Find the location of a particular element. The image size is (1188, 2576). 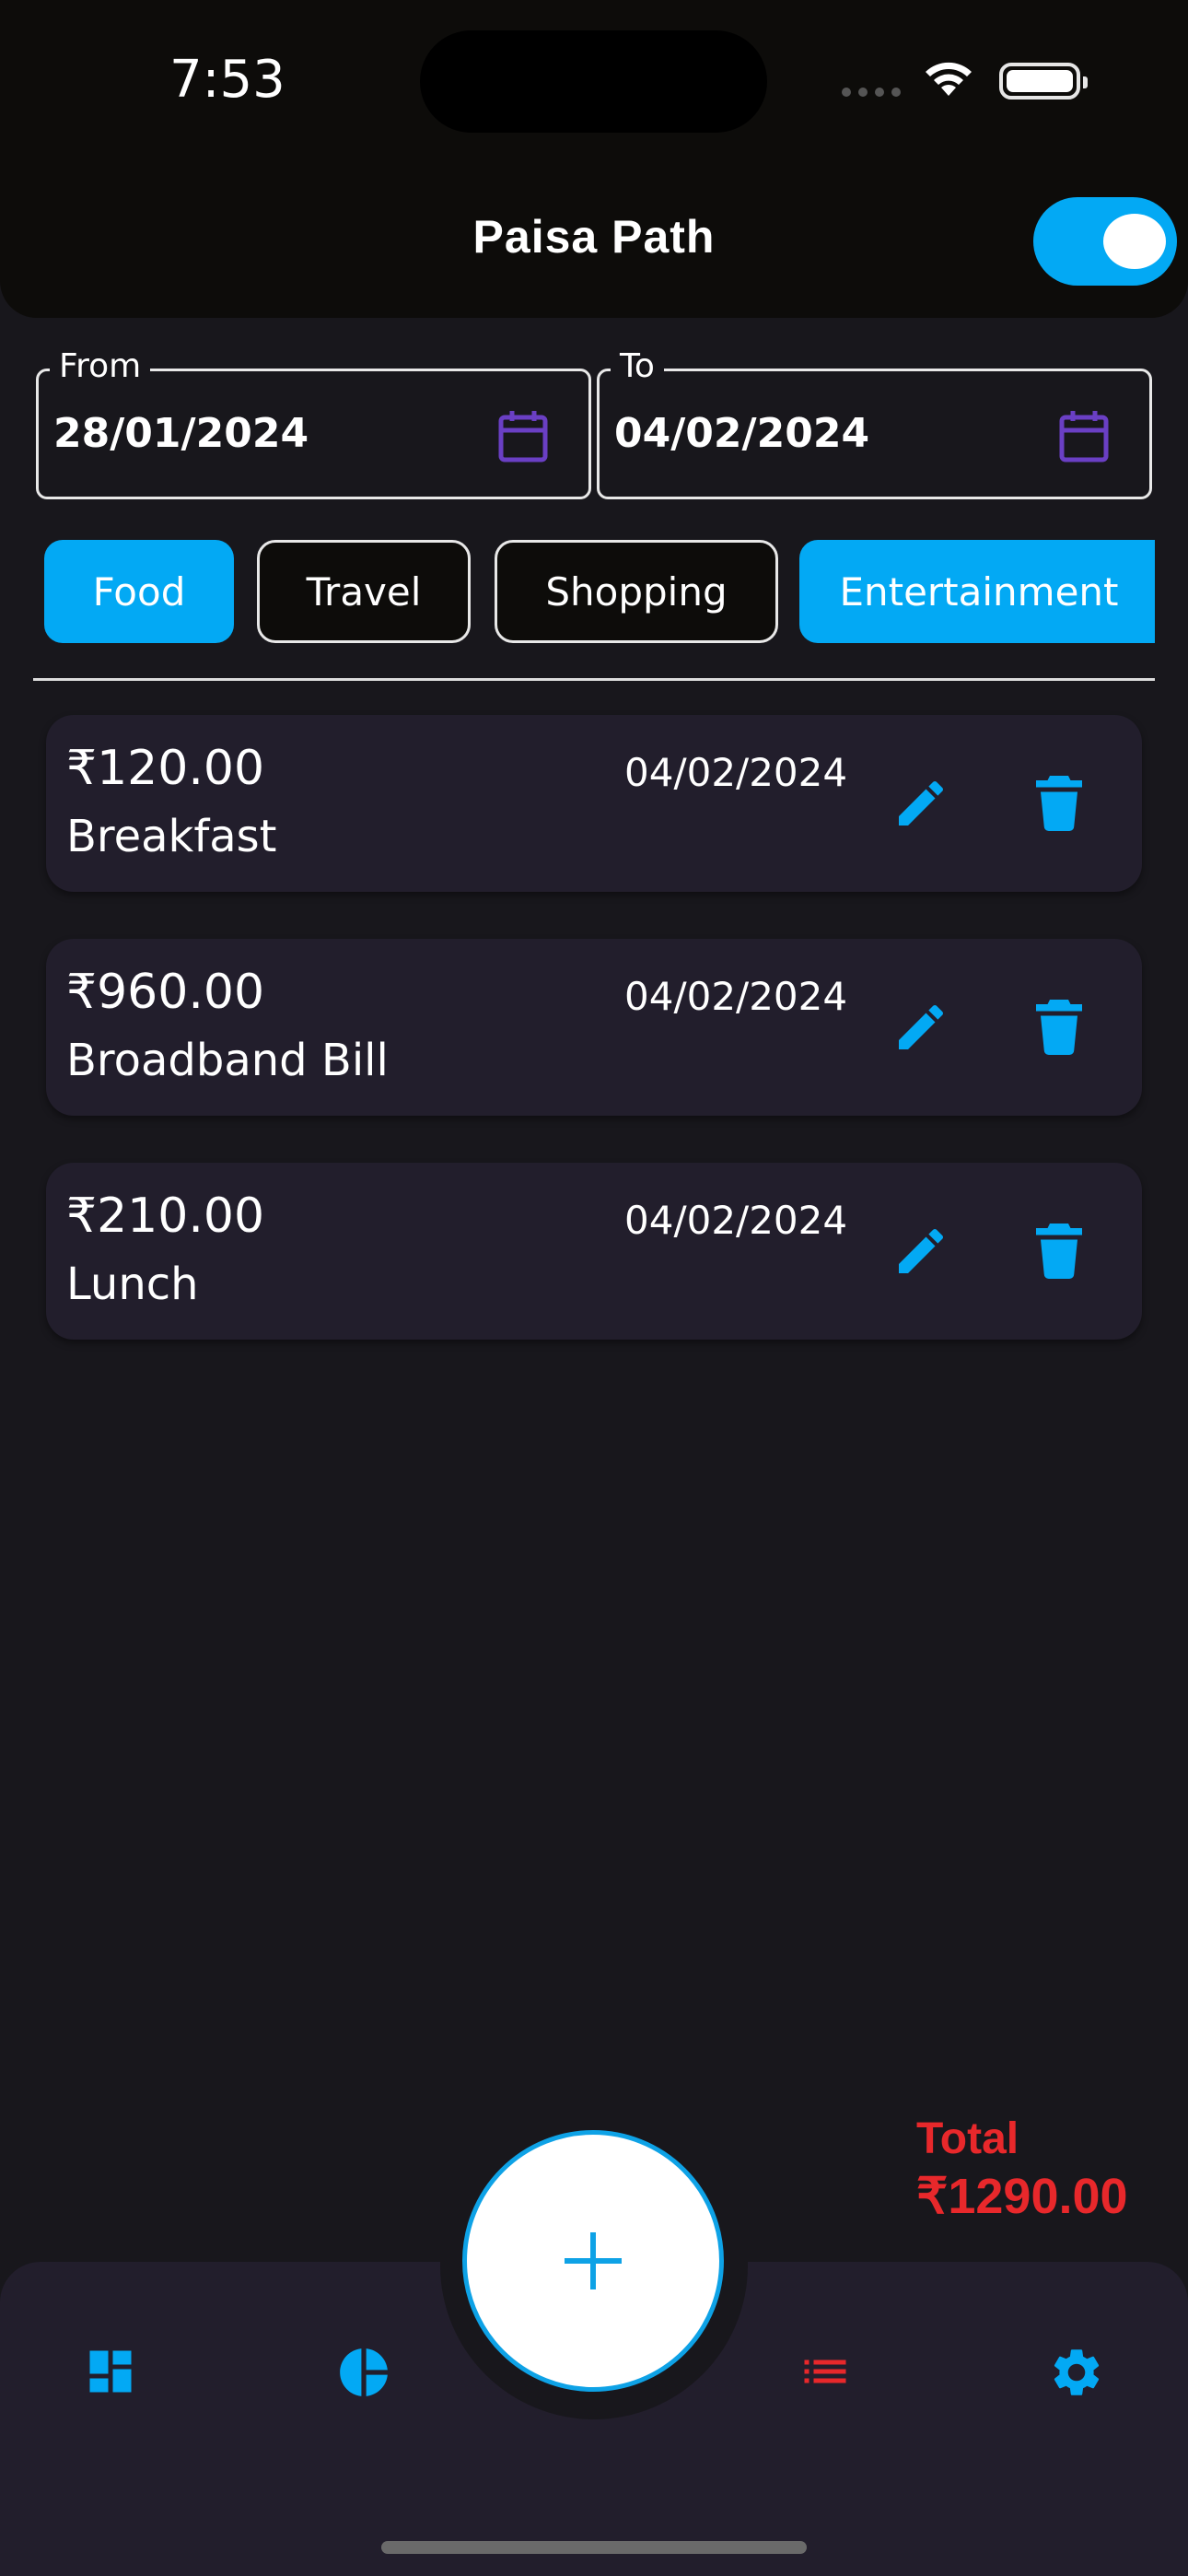

add-expense-button is located at coordinates (593, 2261).